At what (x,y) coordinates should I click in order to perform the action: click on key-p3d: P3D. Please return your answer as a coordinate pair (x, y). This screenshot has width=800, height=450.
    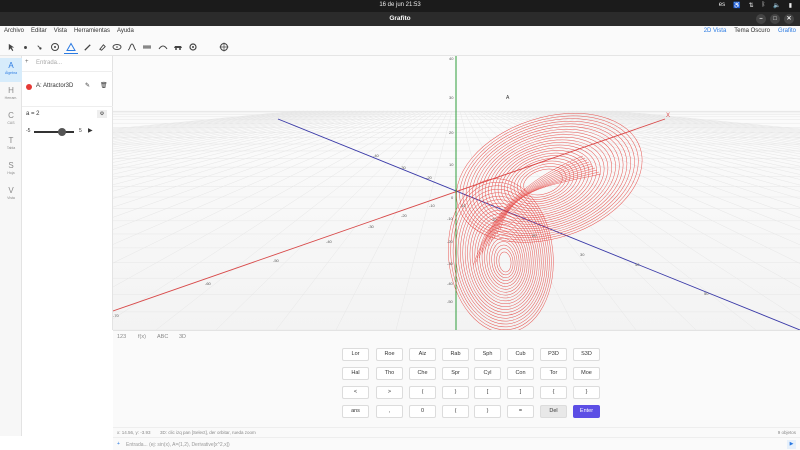
    Looking at the image, I should click on (553, 354).